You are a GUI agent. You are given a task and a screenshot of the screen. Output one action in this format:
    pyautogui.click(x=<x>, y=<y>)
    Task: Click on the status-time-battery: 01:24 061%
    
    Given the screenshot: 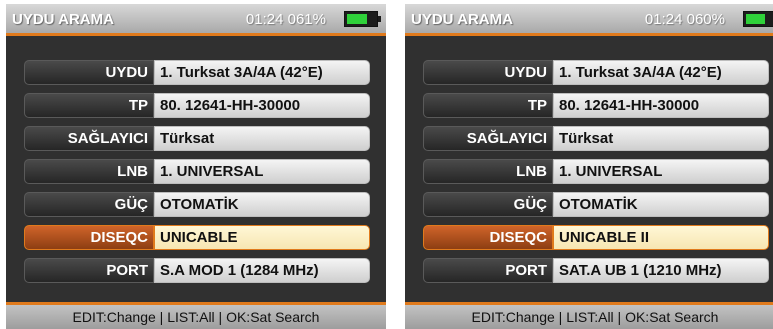 What is the action you would take?
    pyautogui.click(x=286, y=19)
    